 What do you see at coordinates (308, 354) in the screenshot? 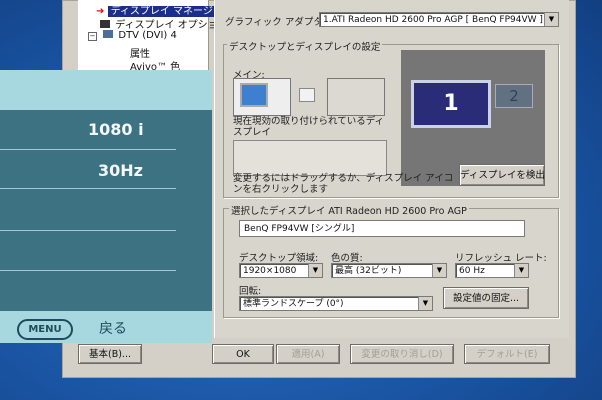
I see `apply-button: 適用(A)` at bounding box center [308, 354].